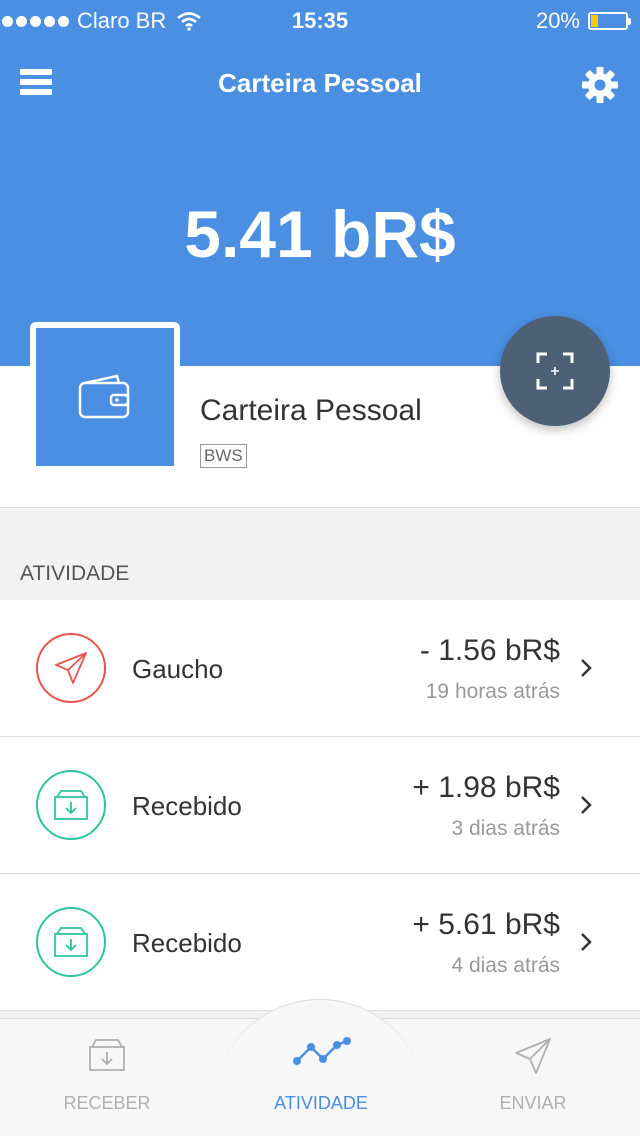  What do you see at coordinates (321, 1077) in the screenshot?
I see `tab-atividade: ATIVIDADE` at bounding box center [321, 1077].